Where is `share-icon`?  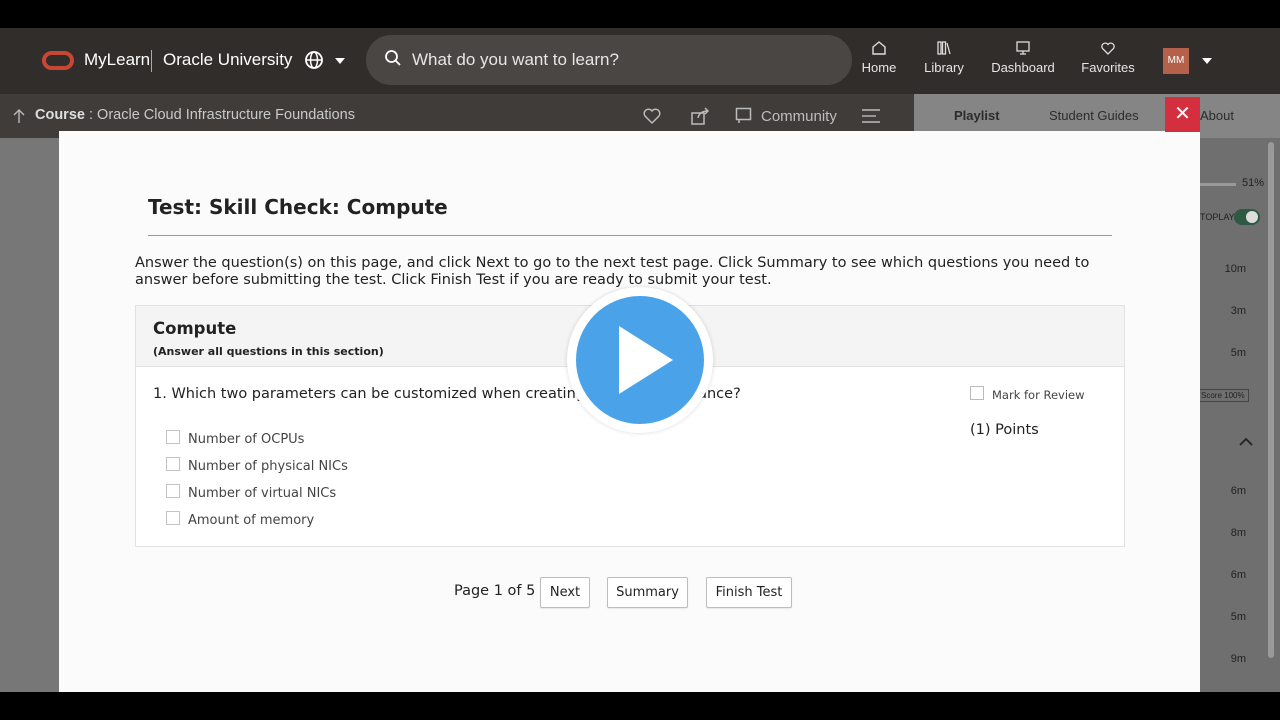 share-icon is located at coordinates (700, 116).